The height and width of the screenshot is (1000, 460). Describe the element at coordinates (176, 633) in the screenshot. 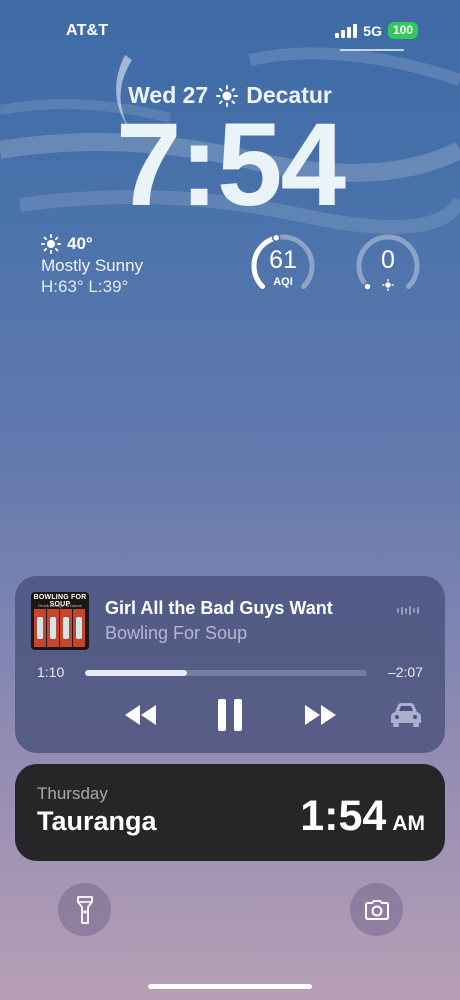

I see `song-artist: Bowling For Soup` at that location.